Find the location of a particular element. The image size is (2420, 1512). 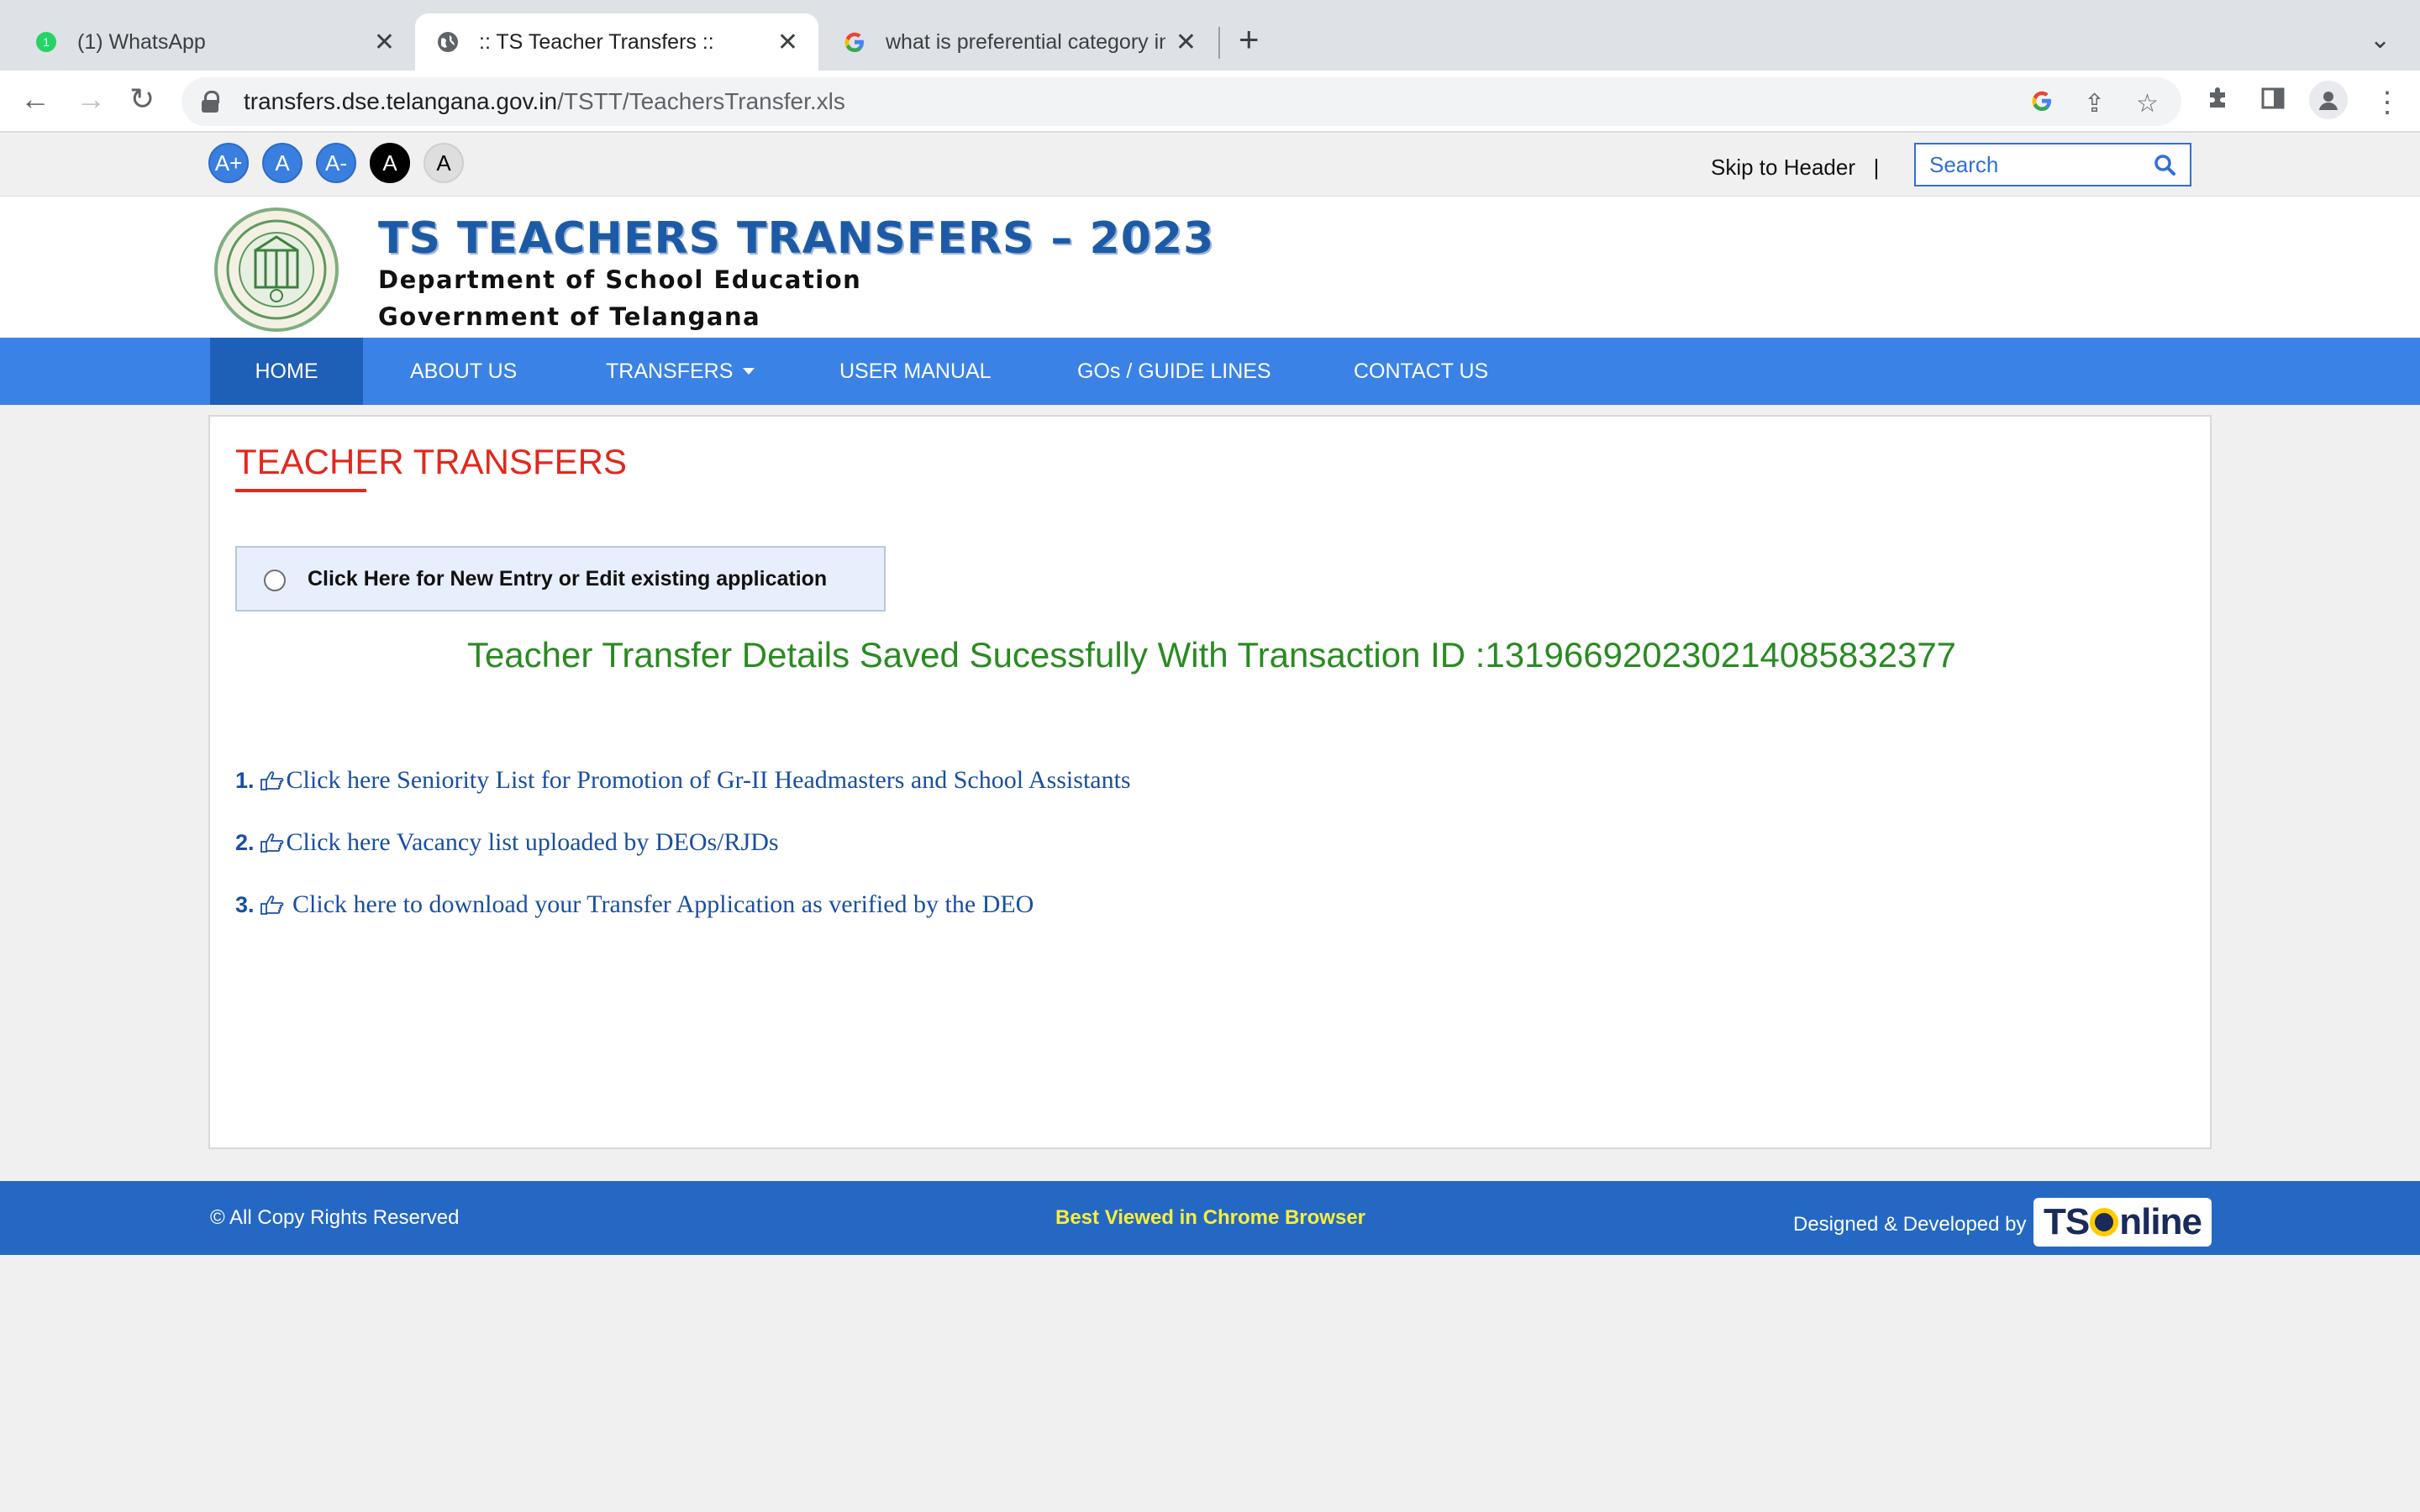

copyright-text: © All Copy Rights Reserved is located at coordinates (335, 1217).